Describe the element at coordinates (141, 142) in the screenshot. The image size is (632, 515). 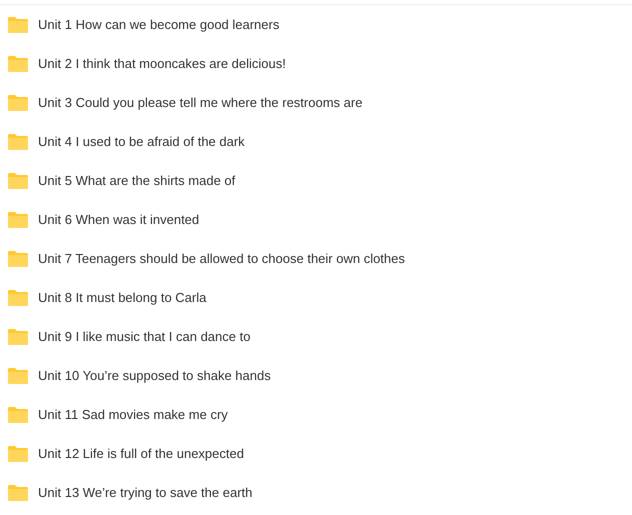
I see `folder-name: Unit 4 I used to be afraid of the dark` at that location.